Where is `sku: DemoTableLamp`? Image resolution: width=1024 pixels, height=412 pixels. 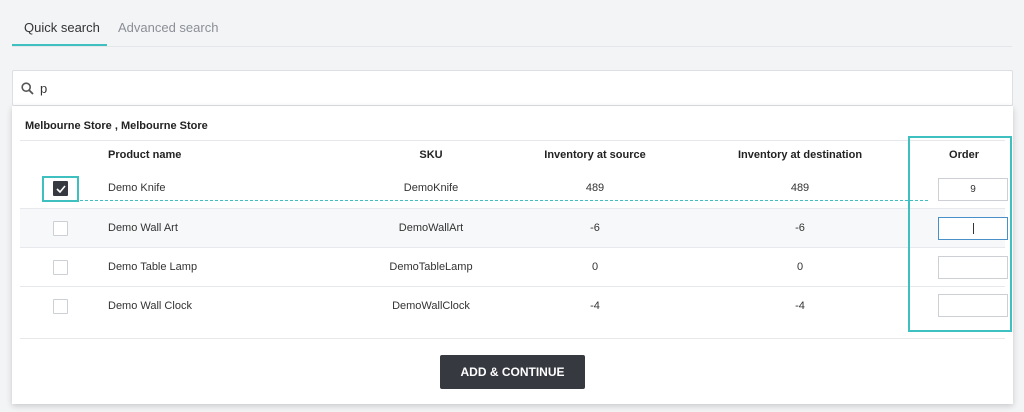
sku: DemoTableLamp is located at coordinates (431, 267).